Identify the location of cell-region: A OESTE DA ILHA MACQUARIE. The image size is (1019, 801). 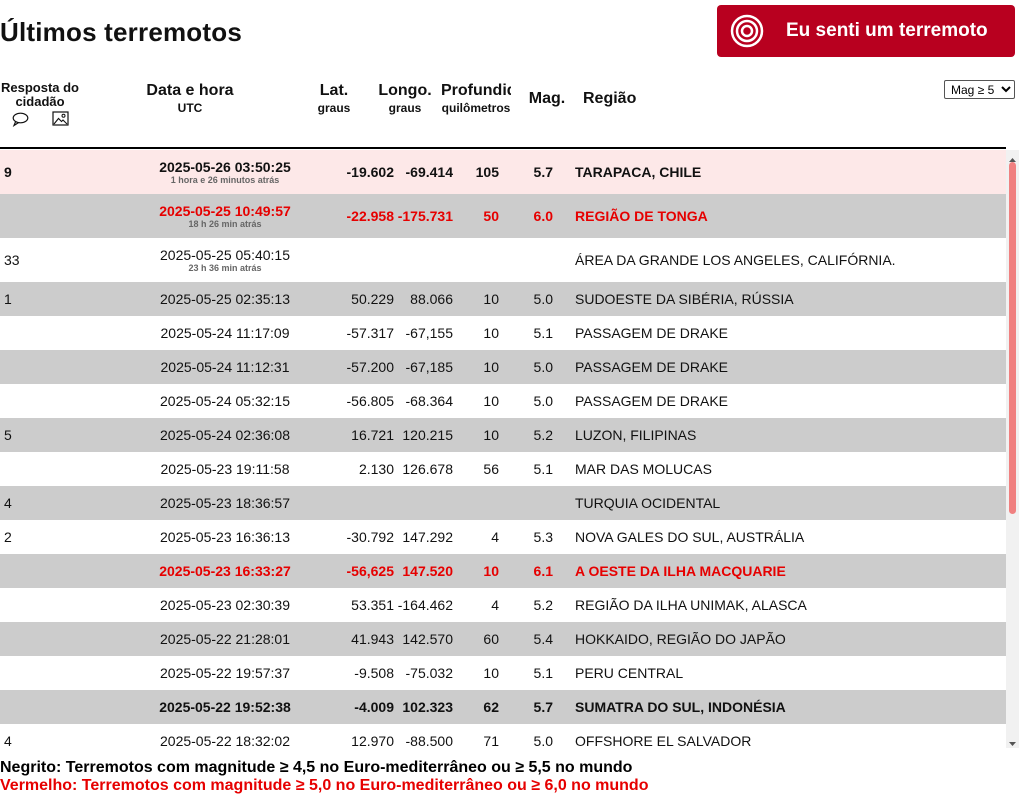
(680, 571).